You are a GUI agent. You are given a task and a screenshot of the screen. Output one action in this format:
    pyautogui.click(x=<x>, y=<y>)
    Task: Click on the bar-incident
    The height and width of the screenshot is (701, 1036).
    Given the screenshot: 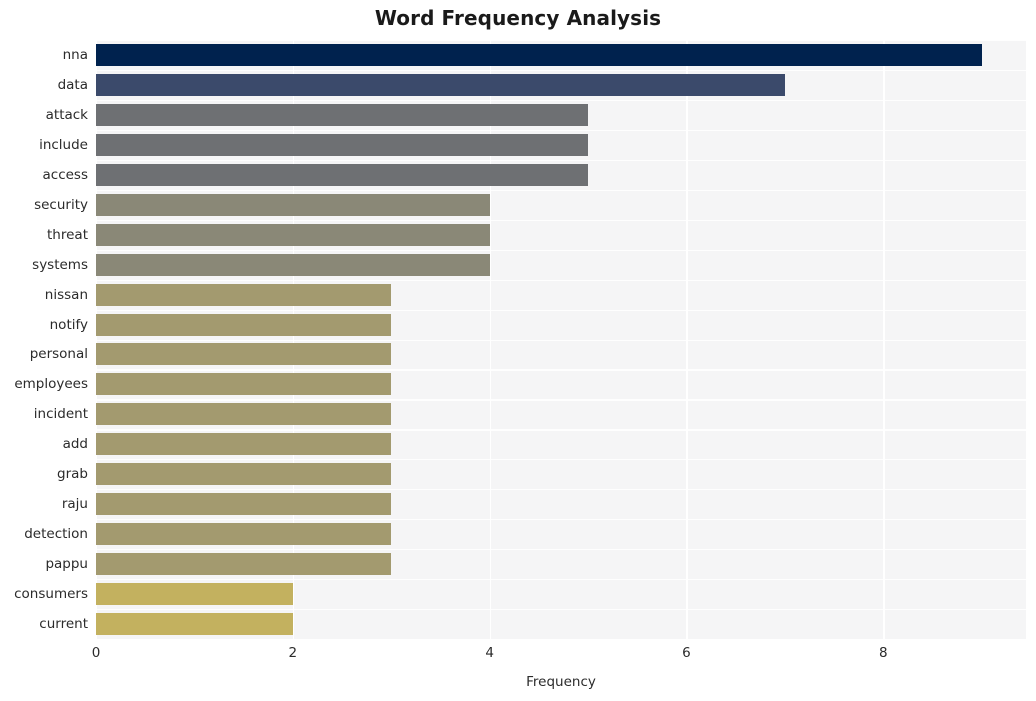 What is the action you would take?
    pyautogui.click(x=244, y=414)
    